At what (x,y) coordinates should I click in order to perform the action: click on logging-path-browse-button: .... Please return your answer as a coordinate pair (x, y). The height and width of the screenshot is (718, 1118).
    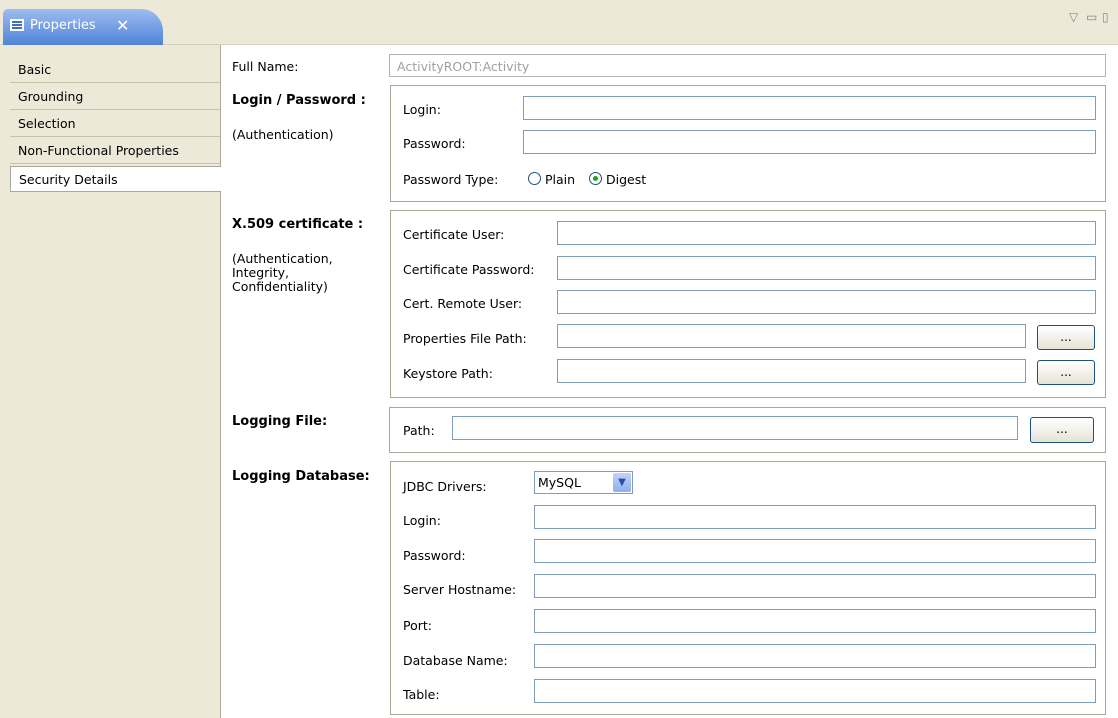
    Looking at the image, I should click on (1062, 430).